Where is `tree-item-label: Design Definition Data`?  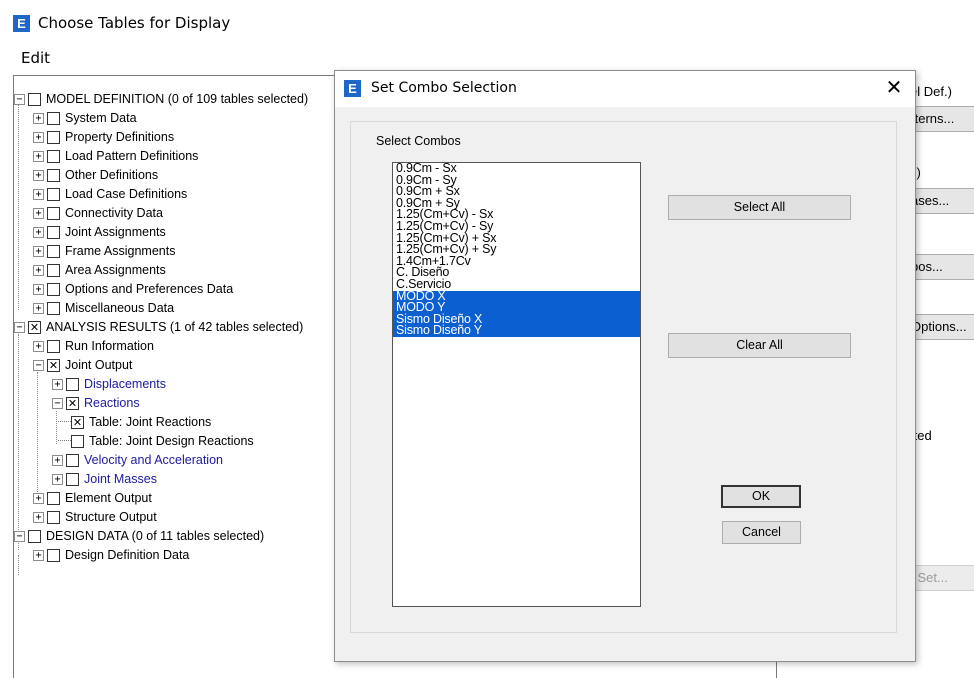 tree-item-label: Design Definition Data is located at coordinates (127, 555).